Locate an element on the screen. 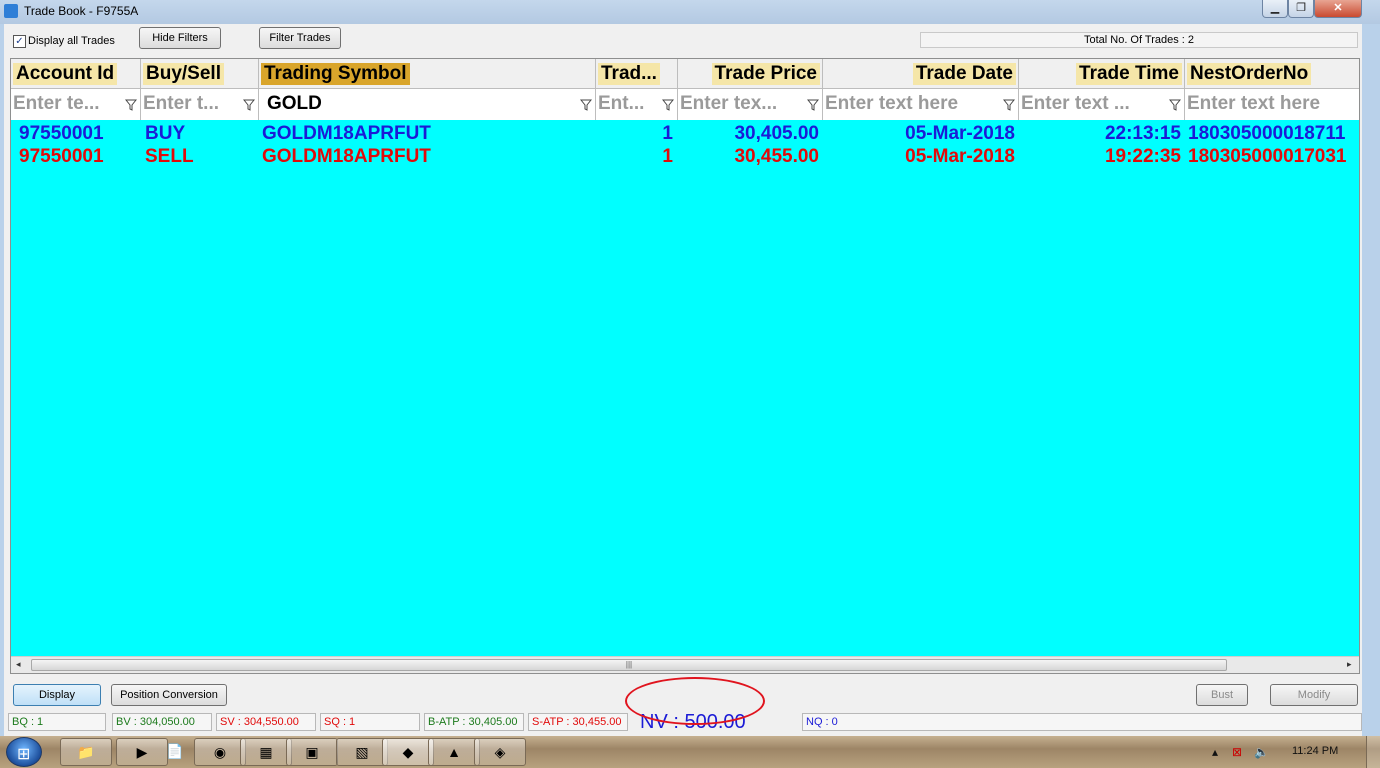 The image size is (1380, 768). scroll-left-arrow-icon: ◂ is located at coordinates (18, 664).